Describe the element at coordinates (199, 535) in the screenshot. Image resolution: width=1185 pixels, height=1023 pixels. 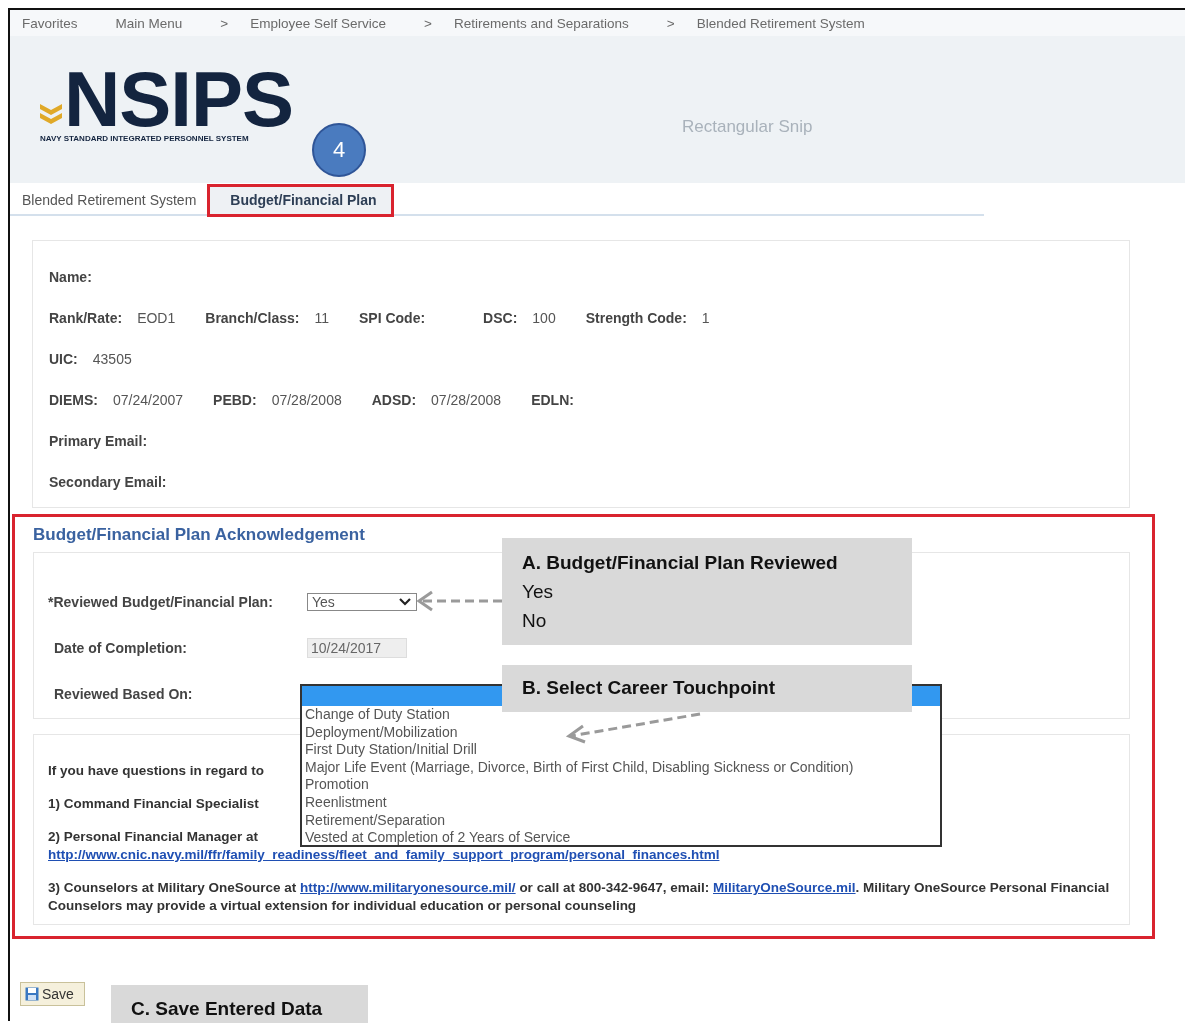
I see `section-title: Budget/Financial Plan Acknowledgement` at that location.